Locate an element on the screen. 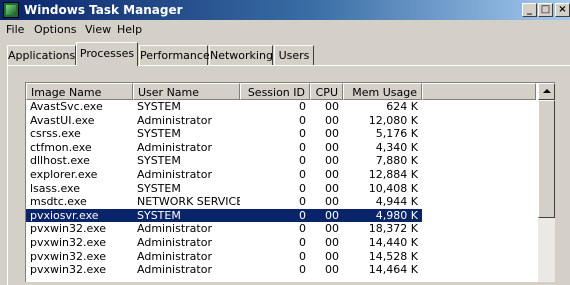  task-manager-app-icon is located at coordinates (11, 10).